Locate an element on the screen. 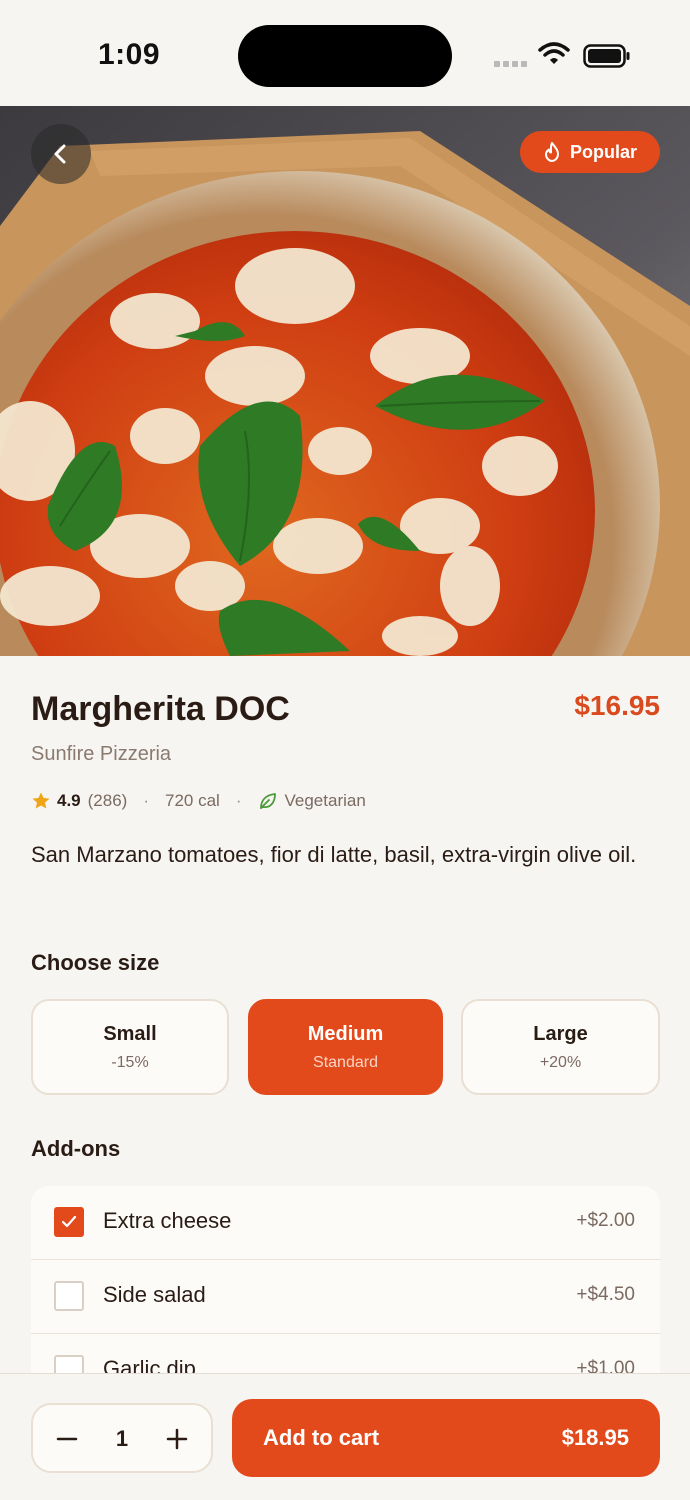 This screenshot has height=1500, width=690. status-time: 1:09 is located at coordinates (129, 54).